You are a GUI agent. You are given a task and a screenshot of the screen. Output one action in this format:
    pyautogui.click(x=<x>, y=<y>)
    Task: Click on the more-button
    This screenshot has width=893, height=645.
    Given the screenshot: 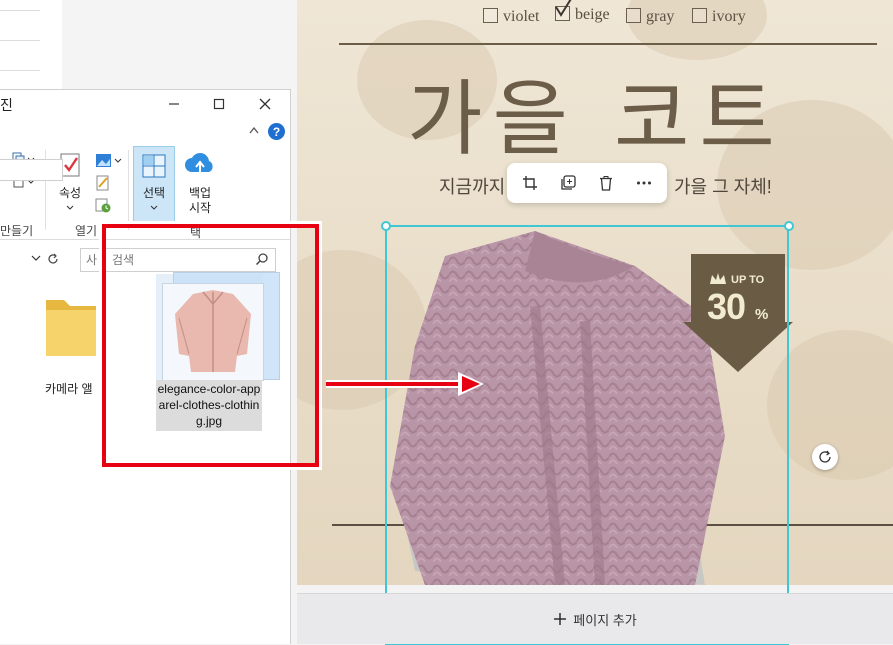 What is the action you would take?
    pyautogui.click(x=644, y=183)
    